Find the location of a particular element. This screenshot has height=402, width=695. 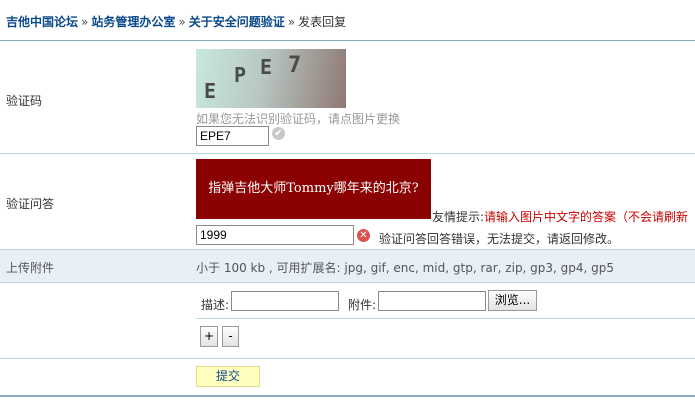

question-tip: 友情提示:请输入图片中文字的答案（不会请刷新 is located at coordinates (560, 216).